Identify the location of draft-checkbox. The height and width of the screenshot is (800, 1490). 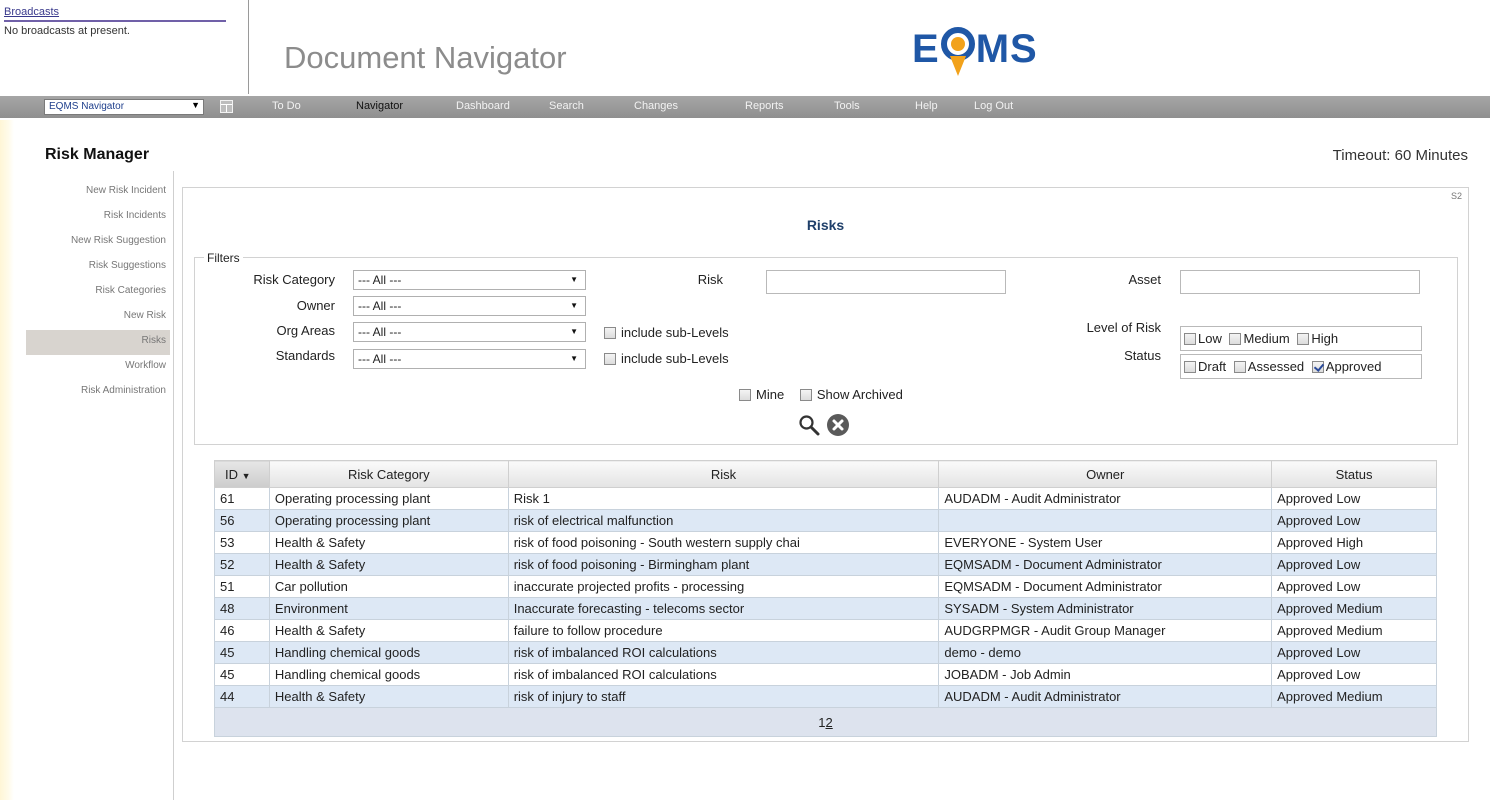
(1190, 367).